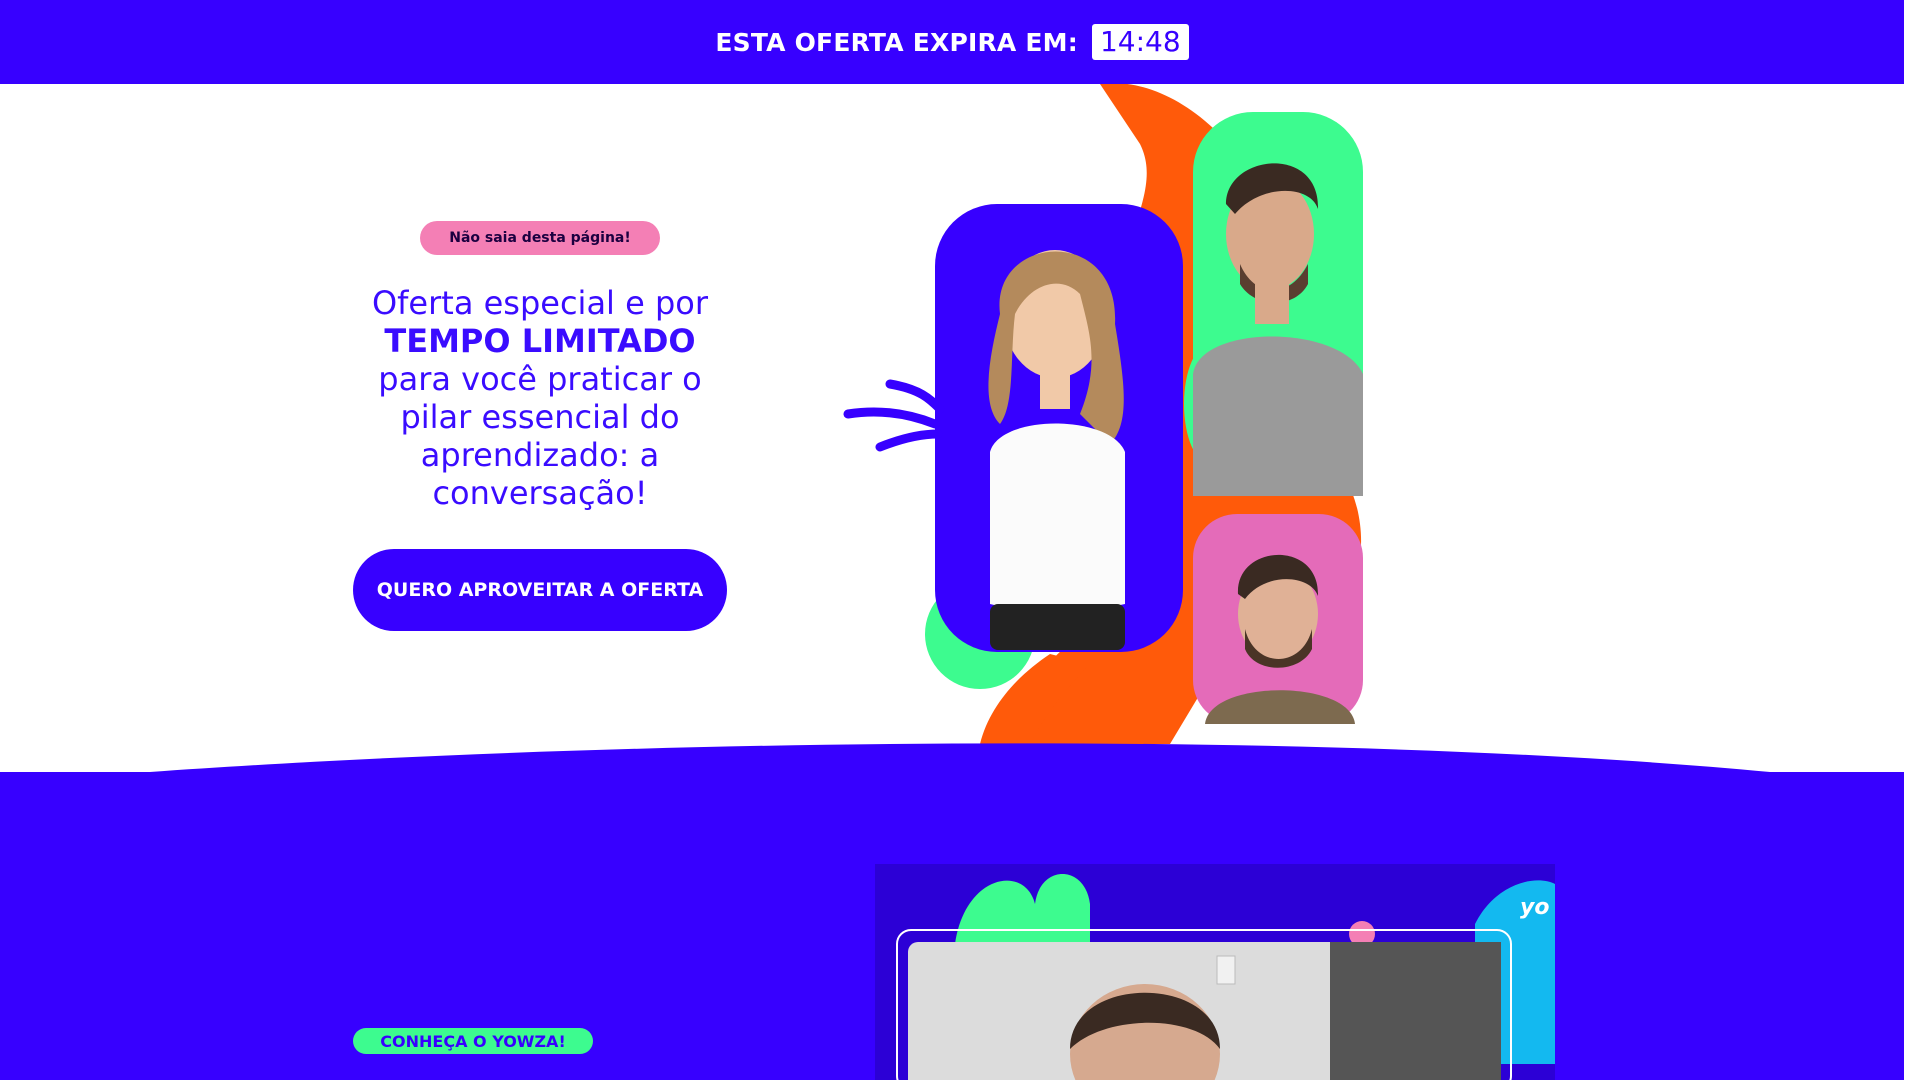 This screenshot has width=1920, height=1080. I want to click on video-dark-panel, so click(1415, 1011).